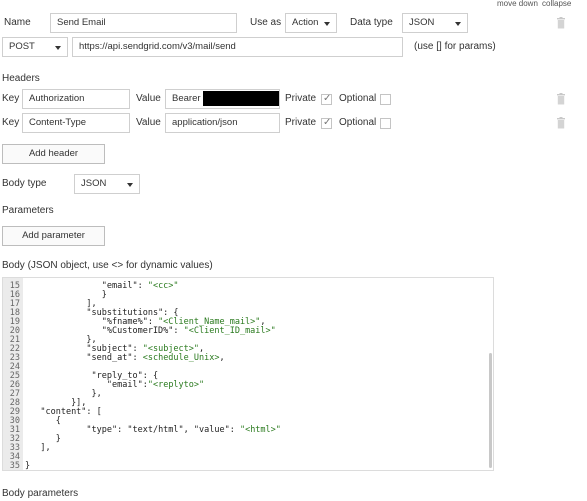  I want to click on header-value-input: application/json, so click(222, 123).